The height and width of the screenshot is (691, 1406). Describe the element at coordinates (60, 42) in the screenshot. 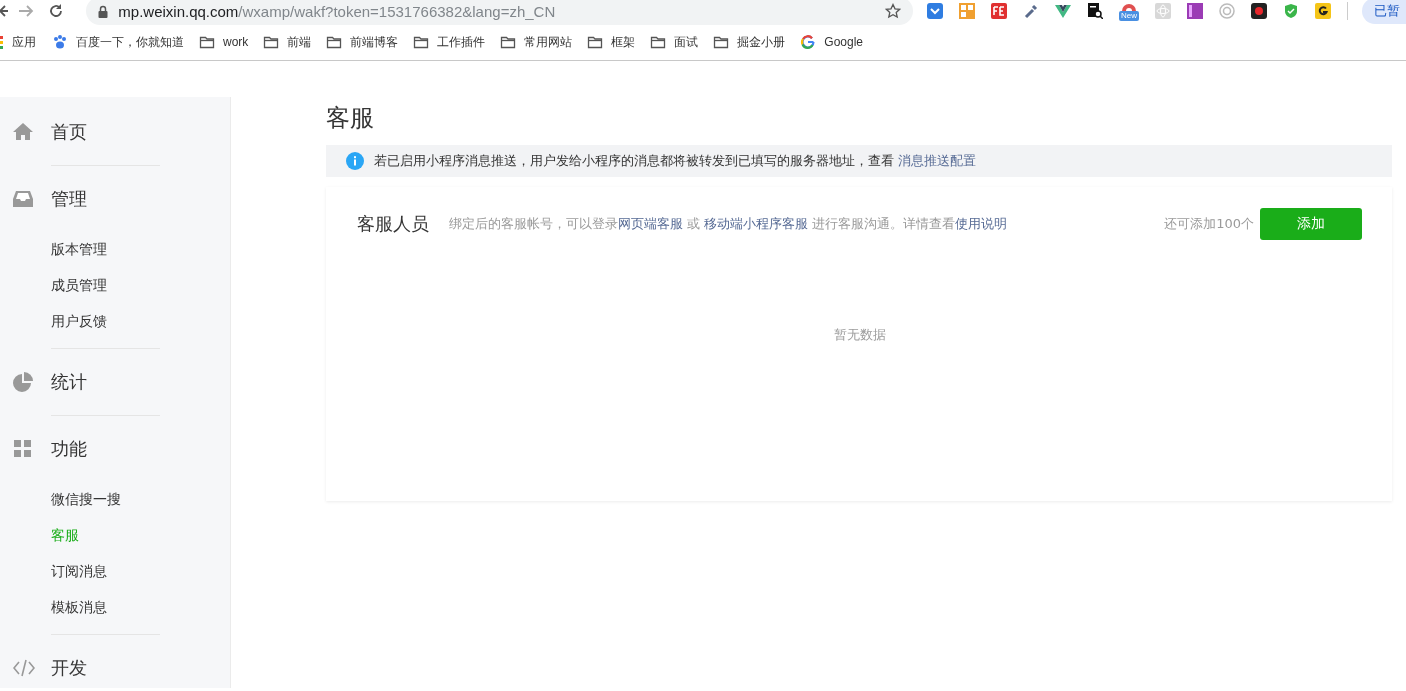

I see `paw-icon` at that location.